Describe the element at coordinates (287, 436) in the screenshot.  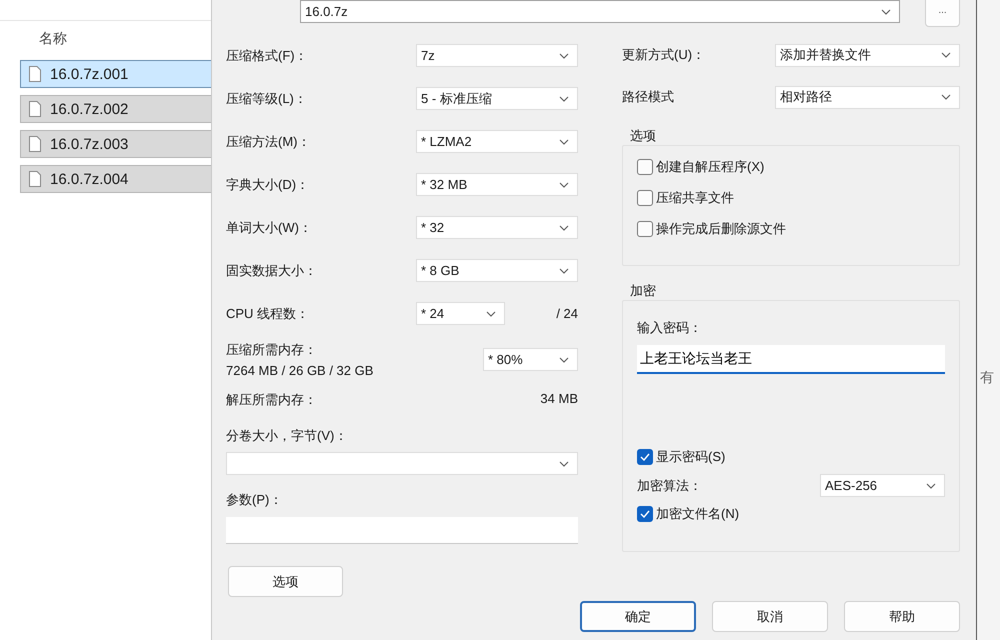
I see `field-label: 分卷大小，字节(V)：` at that location.